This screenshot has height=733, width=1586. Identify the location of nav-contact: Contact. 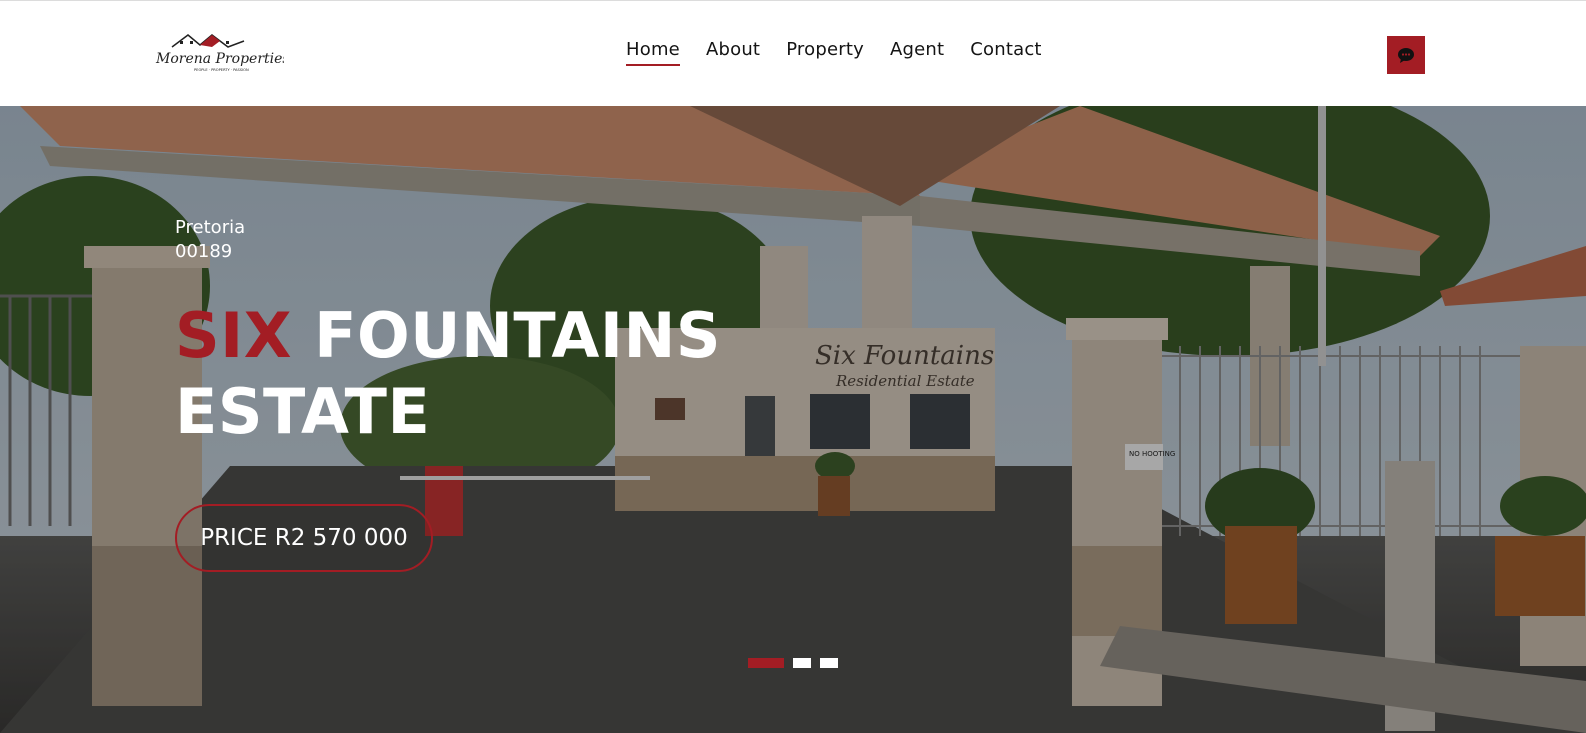
(1005, 52).